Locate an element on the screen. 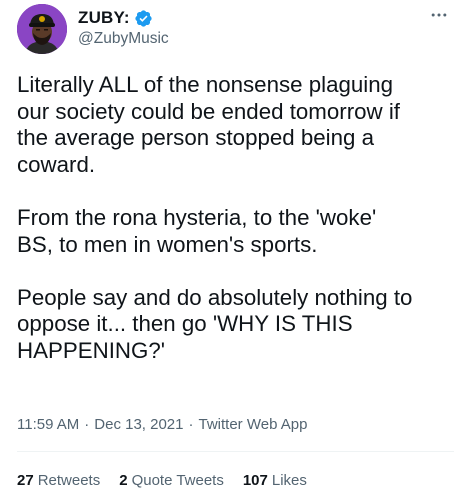 The height and width of the screenshot is (500, 471). quote-tweets-stat: 2 Quote Tweets is located at coordinates (171, 480).